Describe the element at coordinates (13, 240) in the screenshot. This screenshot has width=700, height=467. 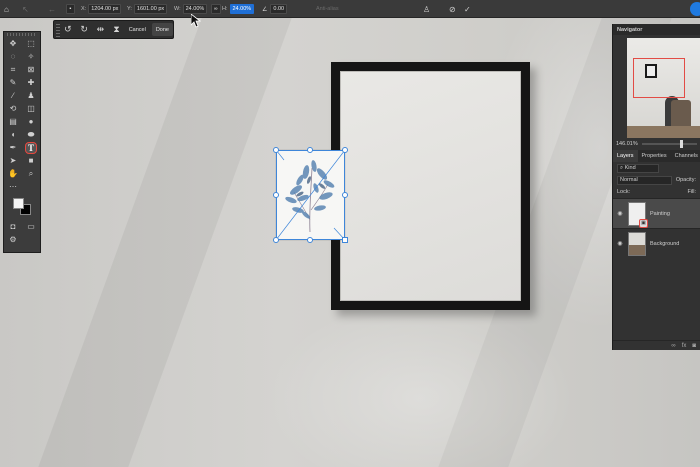
I see `edit-toolbar-icon: ⚙` at that location.